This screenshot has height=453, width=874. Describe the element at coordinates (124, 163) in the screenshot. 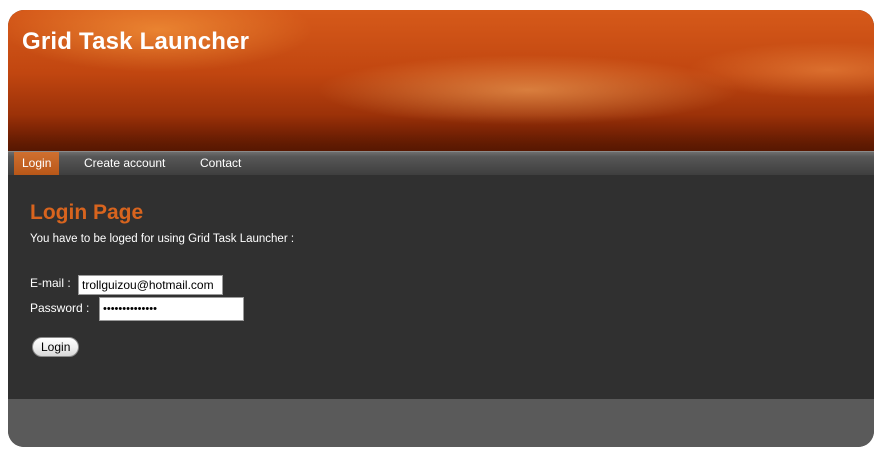

I see `nav-item-create-account: Create account` at that location.